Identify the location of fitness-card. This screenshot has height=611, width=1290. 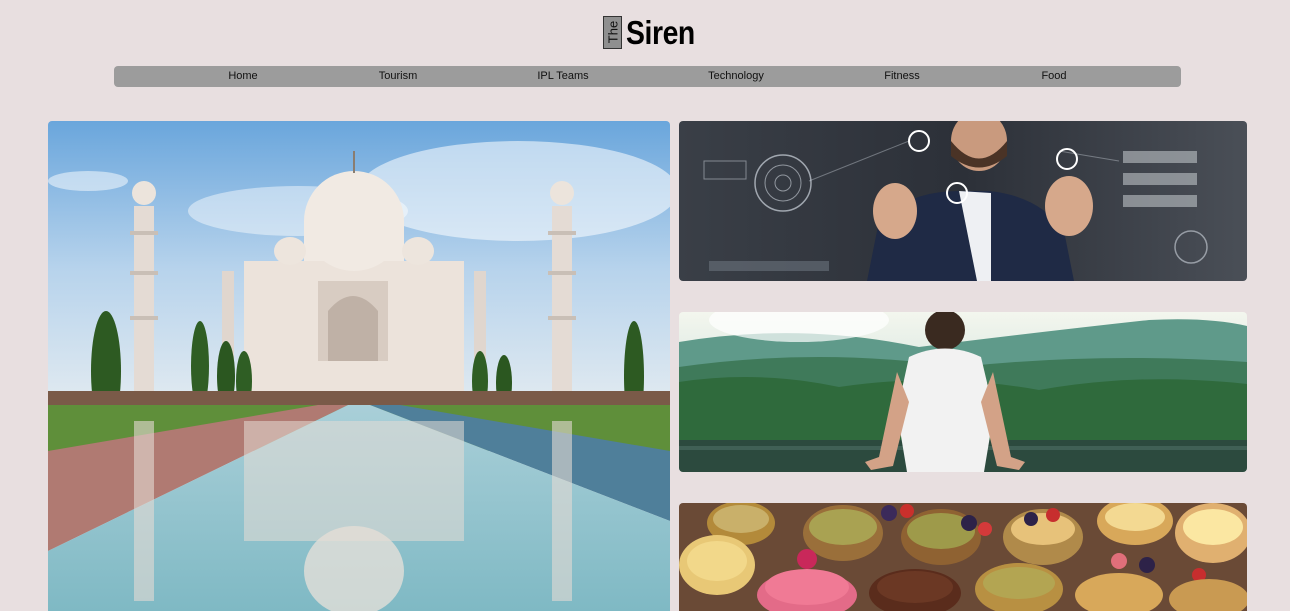
(963, 392).